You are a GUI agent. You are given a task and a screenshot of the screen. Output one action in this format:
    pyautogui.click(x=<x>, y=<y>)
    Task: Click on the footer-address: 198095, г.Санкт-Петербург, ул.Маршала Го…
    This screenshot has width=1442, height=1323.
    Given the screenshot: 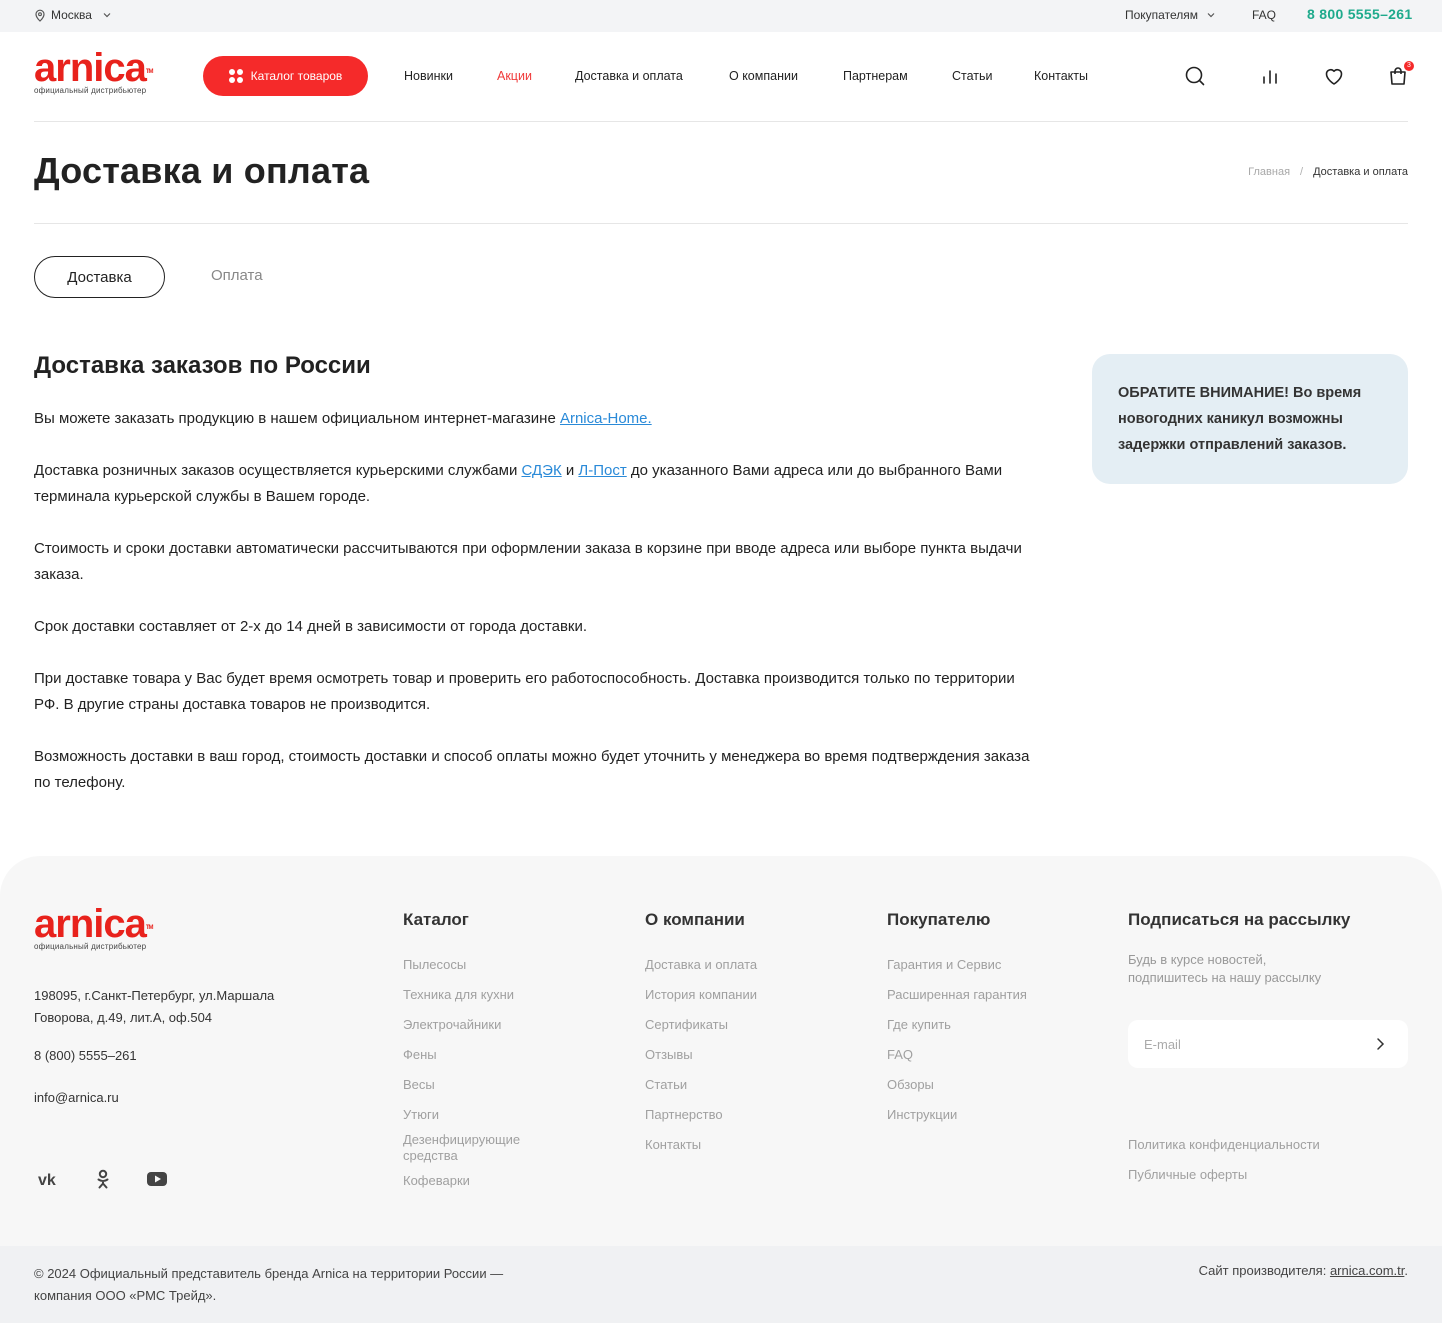 What is the action you would take?
    pyautogui.click(x=154, y=1007)
    